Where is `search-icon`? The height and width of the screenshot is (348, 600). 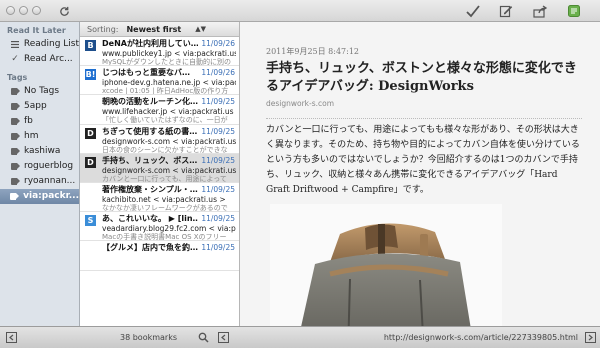
search-icon is located at coordinates (203, 337).